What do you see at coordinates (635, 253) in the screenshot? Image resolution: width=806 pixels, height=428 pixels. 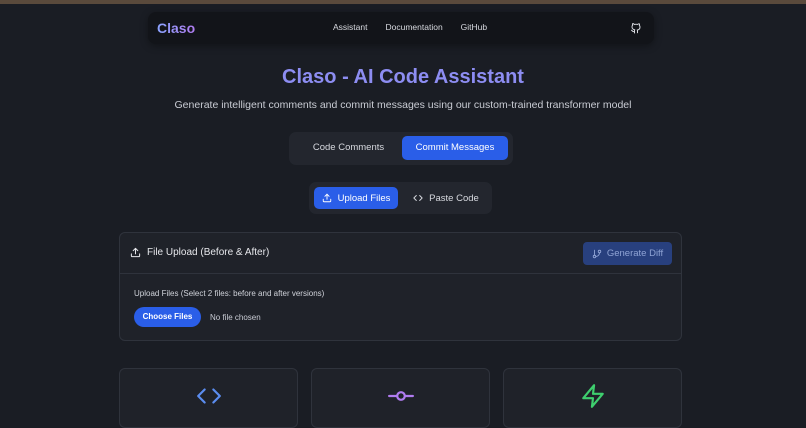 I see `generate-diff-label: Generate Diff` at bounding box center [635, 253].